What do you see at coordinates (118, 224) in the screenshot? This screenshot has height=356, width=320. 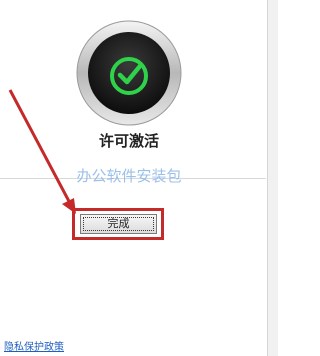 I see `finish-button: 完成` at bounding box center [118, 224].